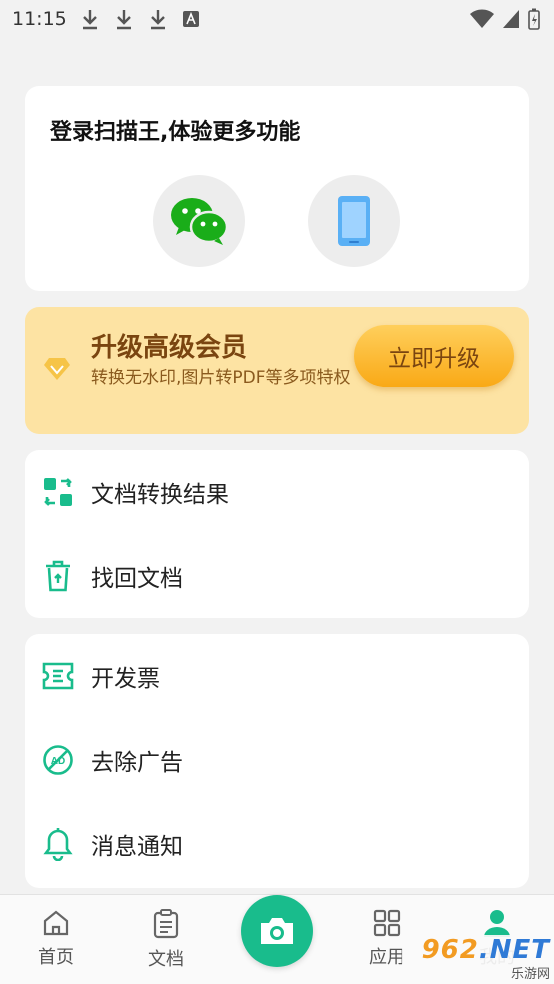  I want to click on menu-label: 去除广告, so click(137, 763).